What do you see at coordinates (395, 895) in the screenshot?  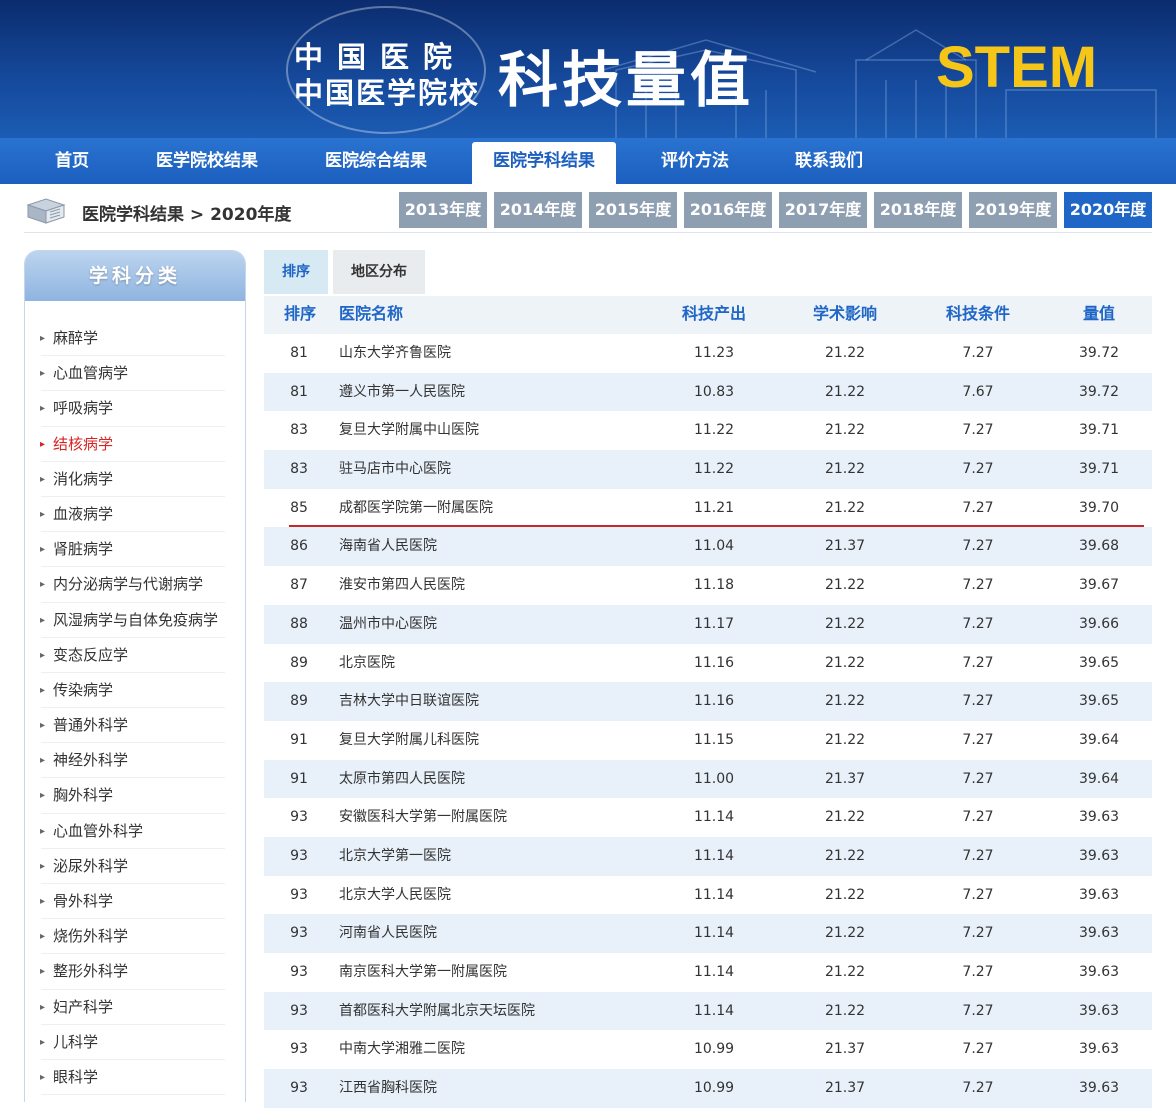 I see `hospital-name-cell: 北京大学人民医院` at bounding box center [395, 895].